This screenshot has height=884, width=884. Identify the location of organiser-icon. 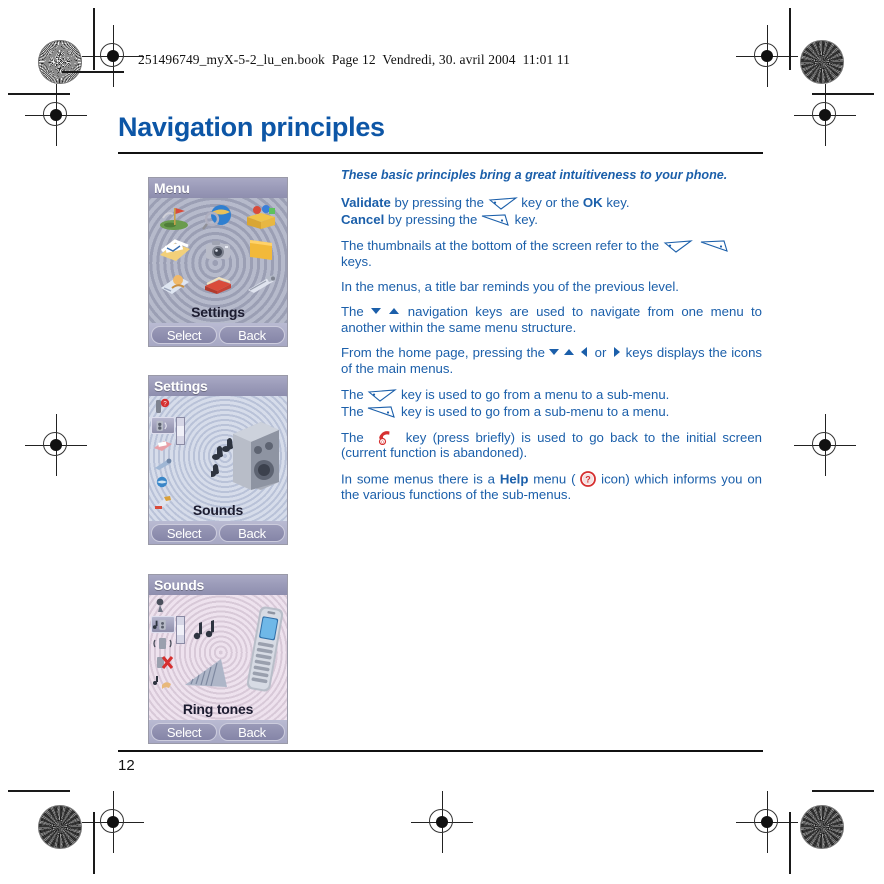
(218, 283).